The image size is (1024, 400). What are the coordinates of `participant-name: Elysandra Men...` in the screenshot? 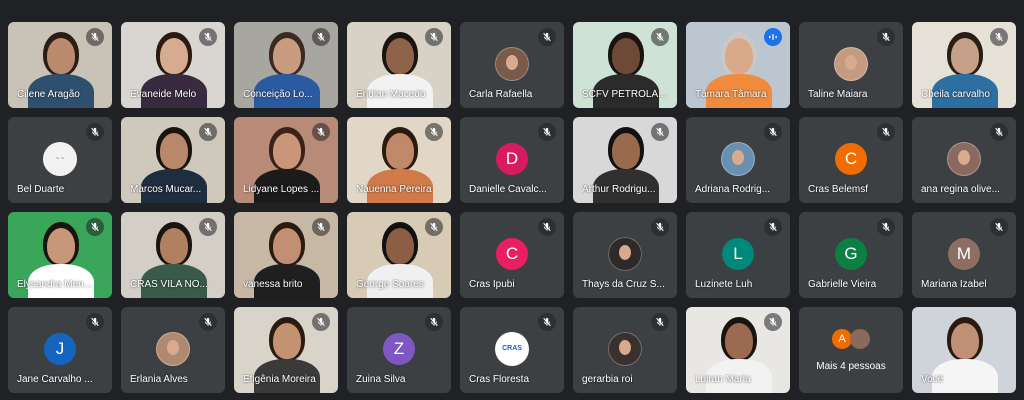 It's located at (55, 284).